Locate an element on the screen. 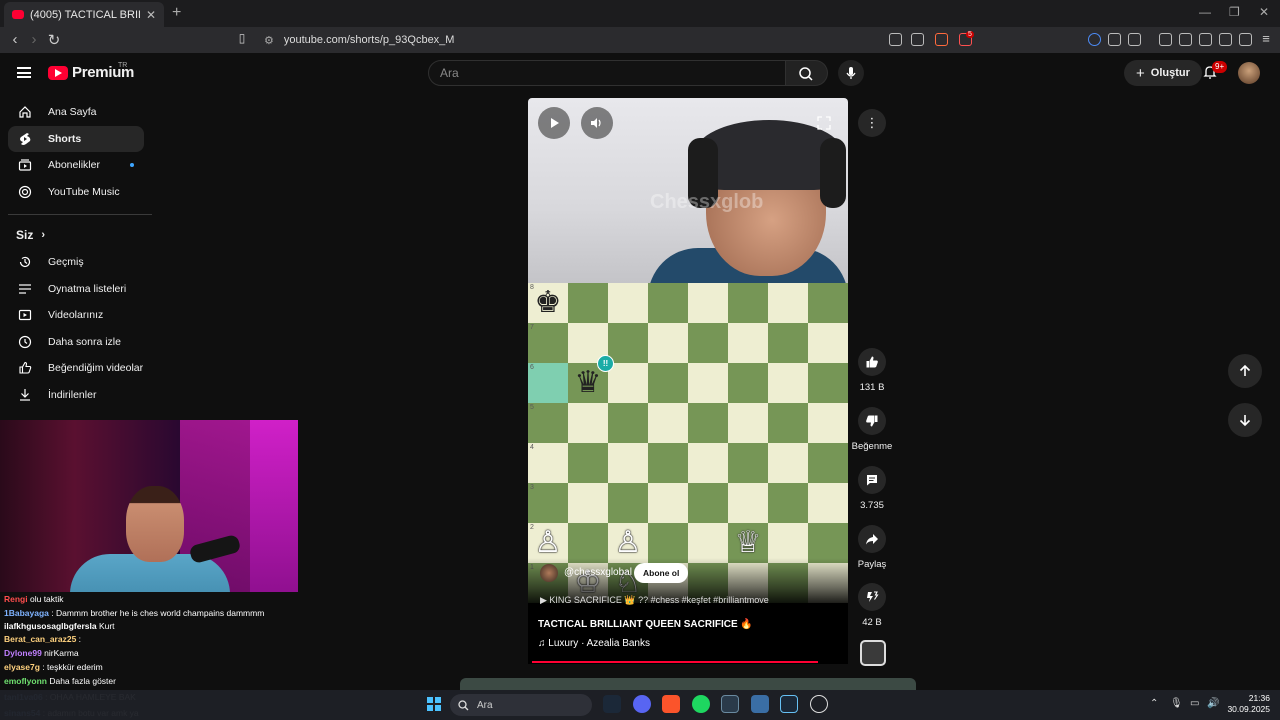  menu-icon is located at coordinates (24, 72).